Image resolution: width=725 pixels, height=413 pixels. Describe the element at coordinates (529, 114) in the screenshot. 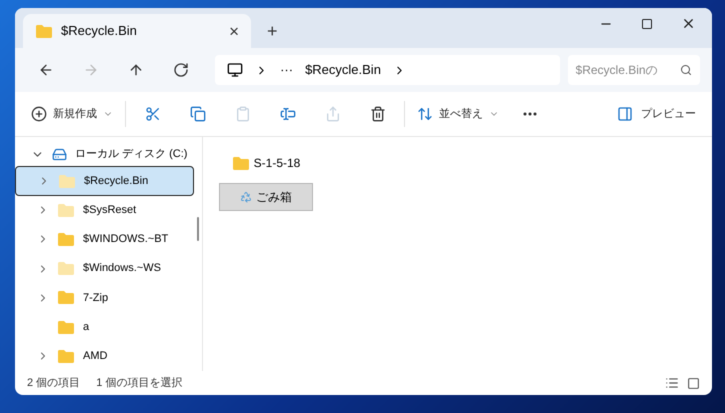

I see `more-icon` at that location.